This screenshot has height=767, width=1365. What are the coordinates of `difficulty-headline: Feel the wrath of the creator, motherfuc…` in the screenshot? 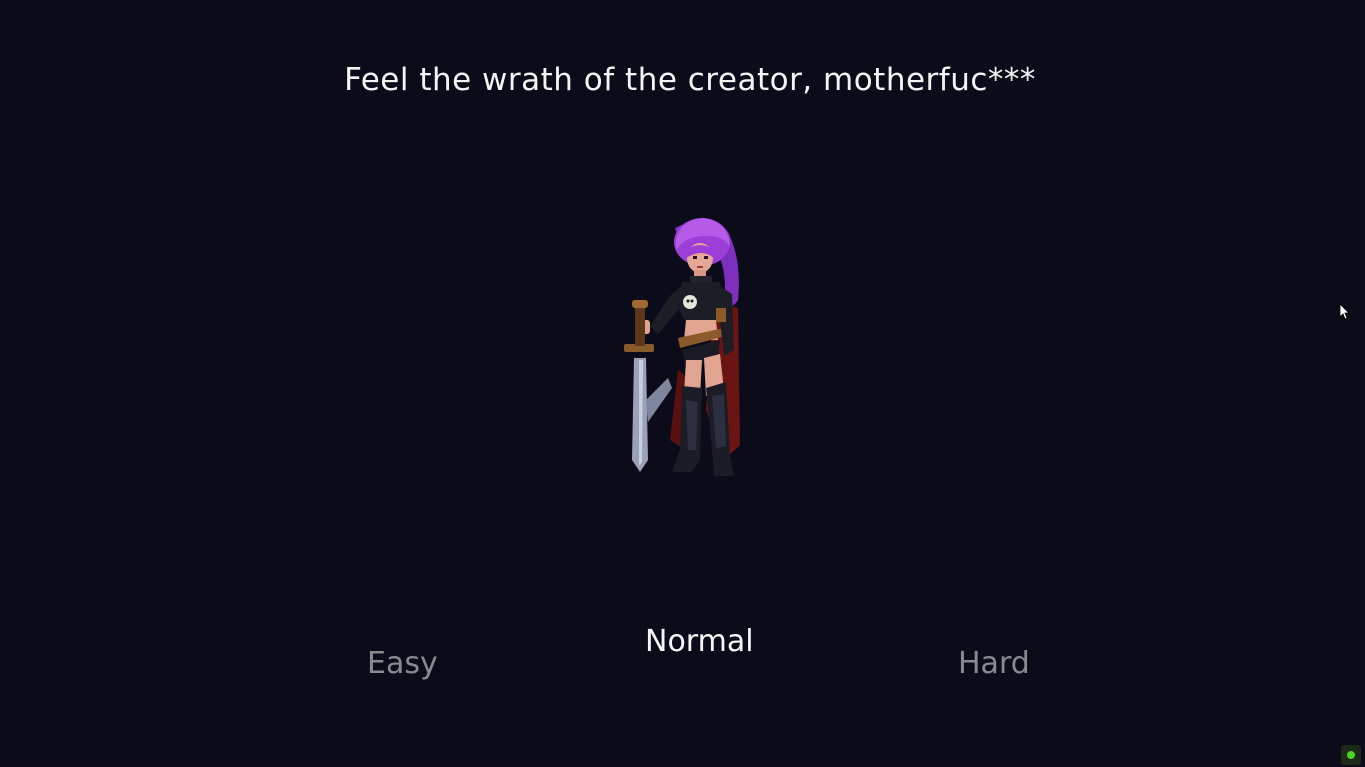 It's located at (690, 80).